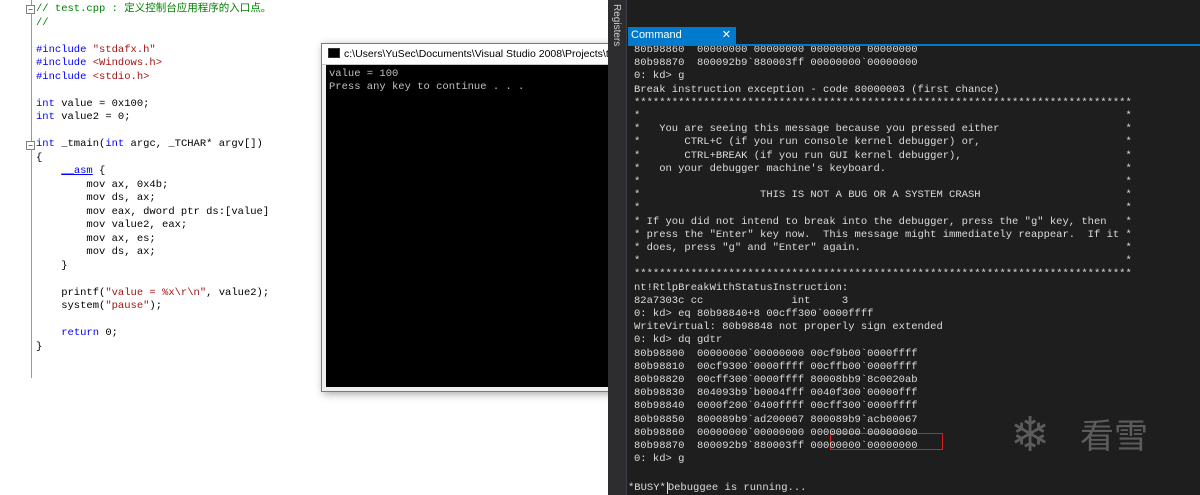 The image size is (1200, 495). What do you see at coordinates (883, 168) in the screenshot?
I see `debugger-line: * on your debugger machine's keyboard. *` at bounding box center [883, 168].